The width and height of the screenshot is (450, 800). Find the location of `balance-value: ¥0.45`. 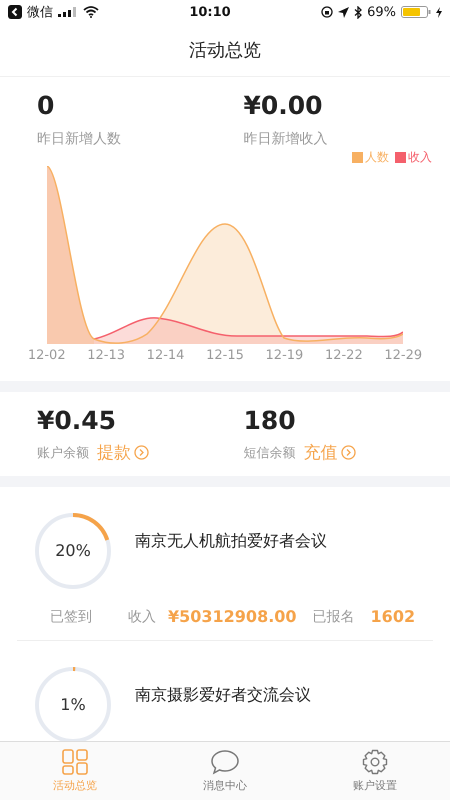

balance-value: ¥0.45 is located at coordinates (77, 420).